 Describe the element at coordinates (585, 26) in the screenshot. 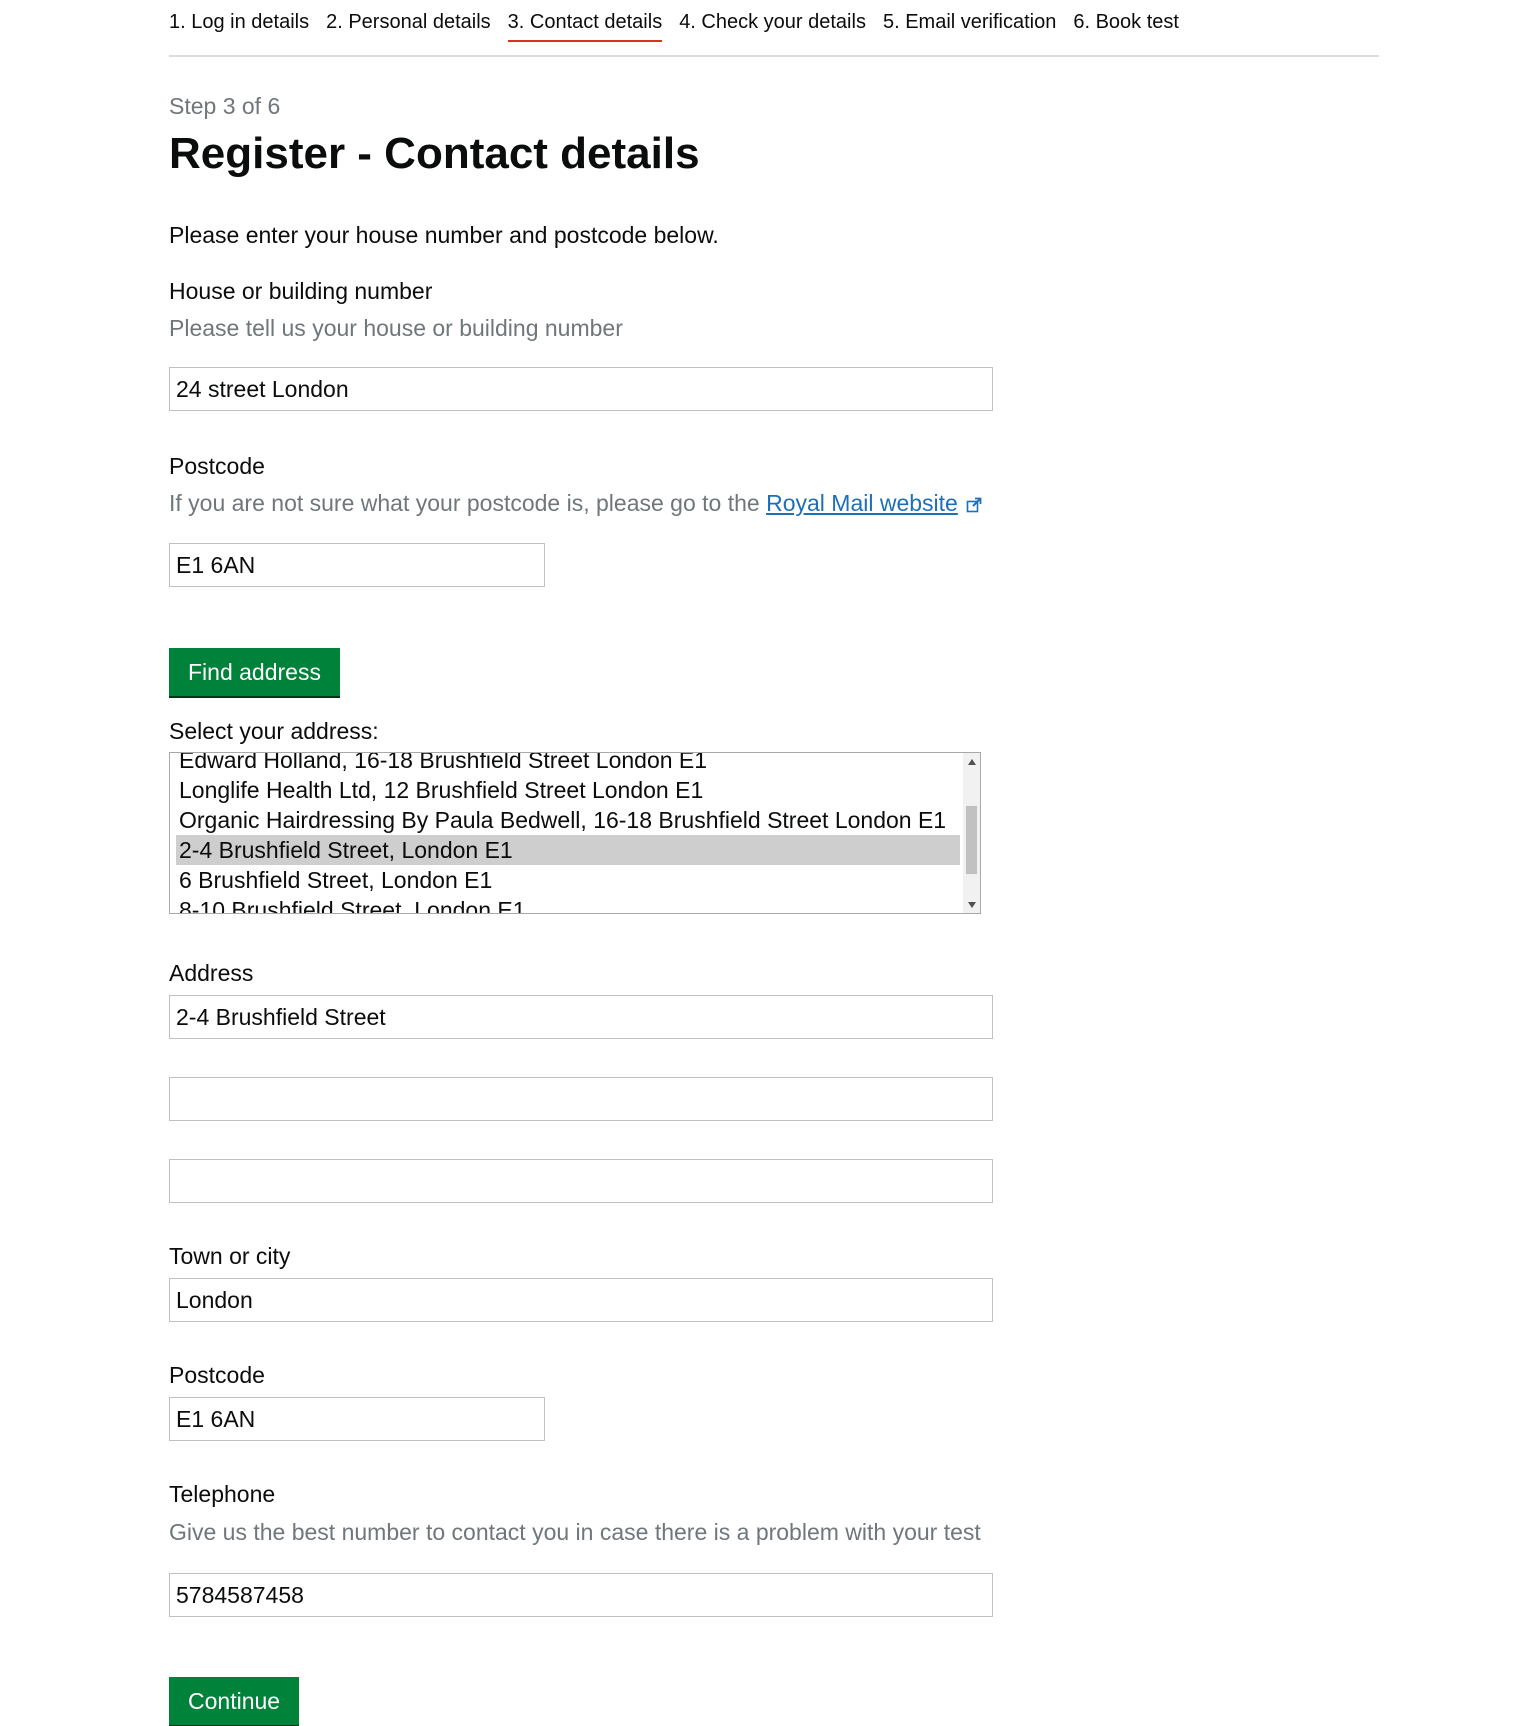

I see `step-contact-details: 3. Contact details` at that location.